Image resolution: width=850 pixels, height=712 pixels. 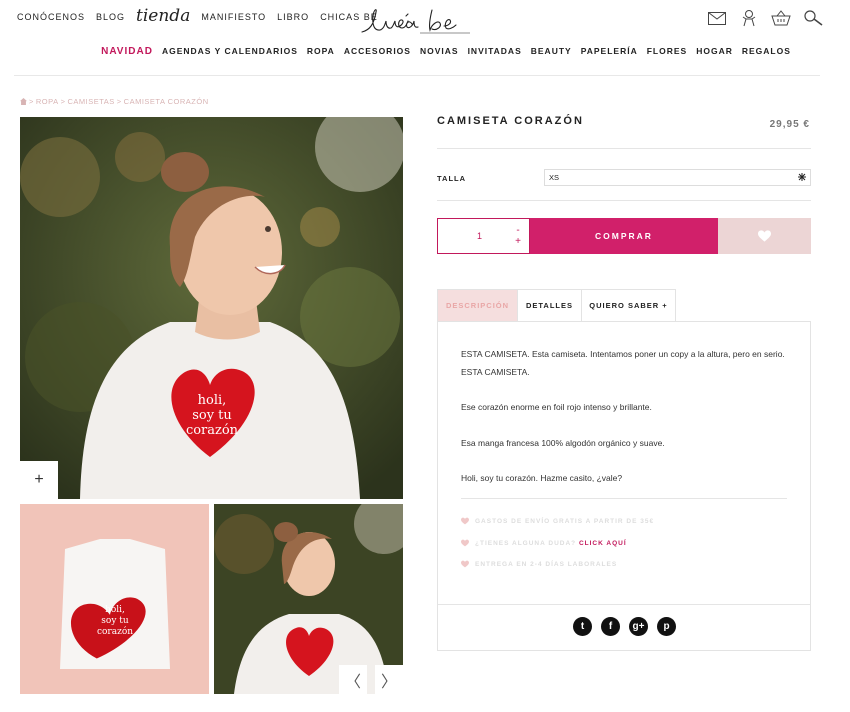 What do you see at coordinates (510, 121) in the screenshot?
I see `product-title: CAMISETA CORAZÓN` at bounding box center [510, 121].